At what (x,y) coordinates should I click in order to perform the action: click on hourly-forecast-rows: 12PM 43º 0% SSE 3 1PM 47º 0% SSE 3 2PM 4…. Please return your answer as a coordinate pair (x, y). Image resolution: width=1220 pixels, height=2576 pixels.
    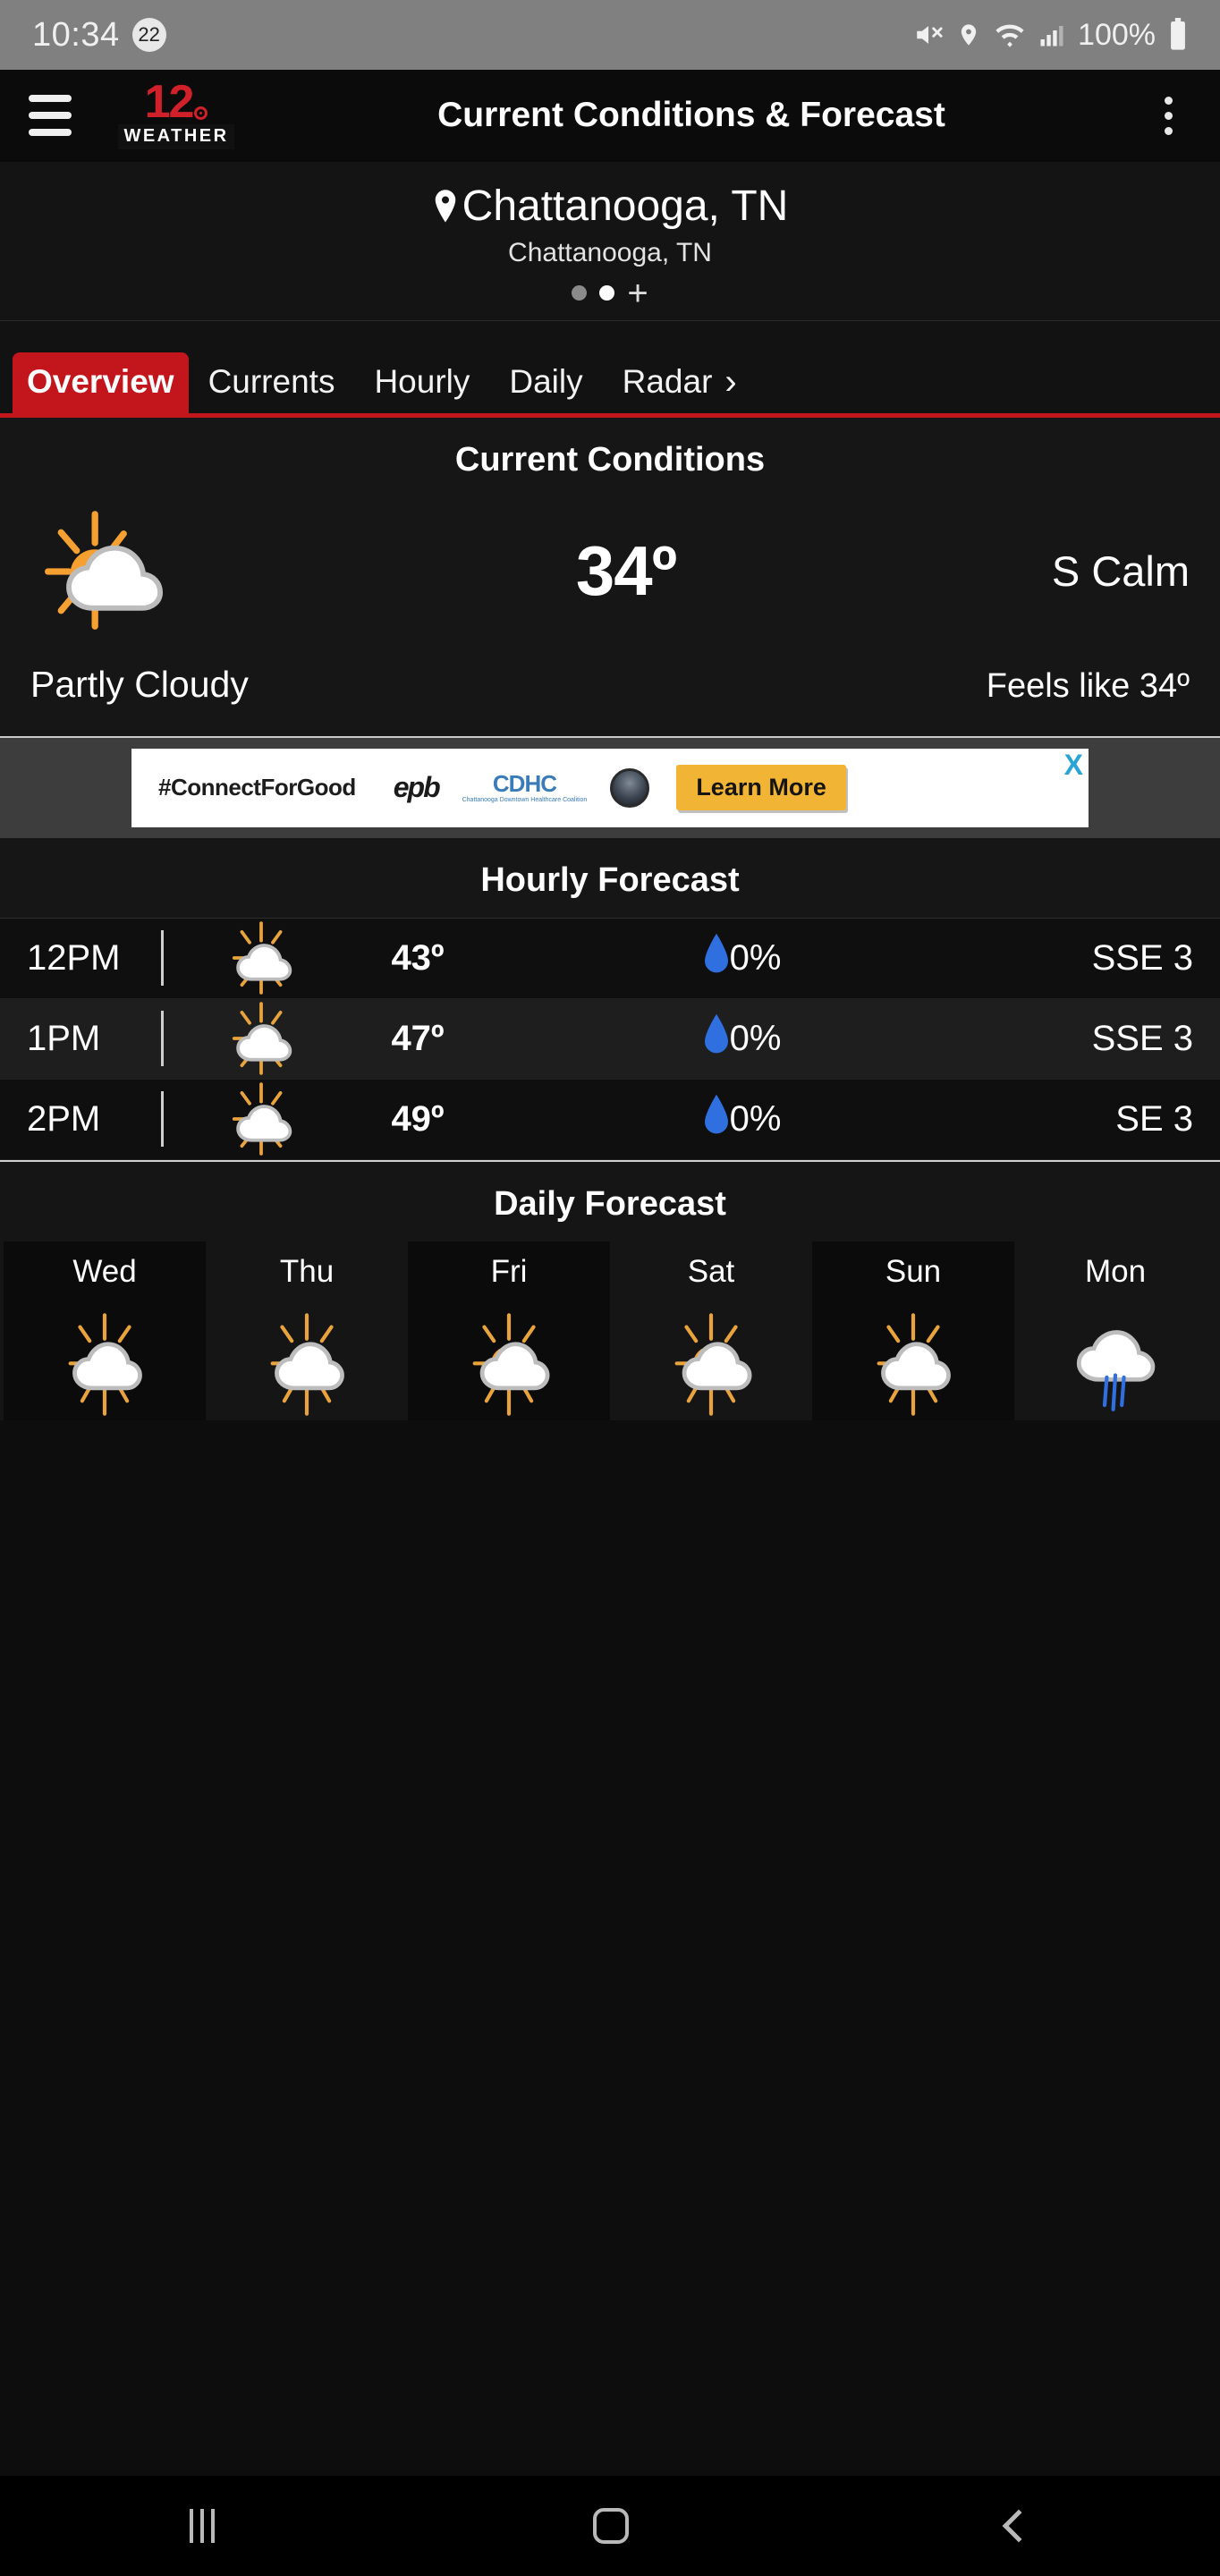
    Looking at the image, I should click on (610, 1038).